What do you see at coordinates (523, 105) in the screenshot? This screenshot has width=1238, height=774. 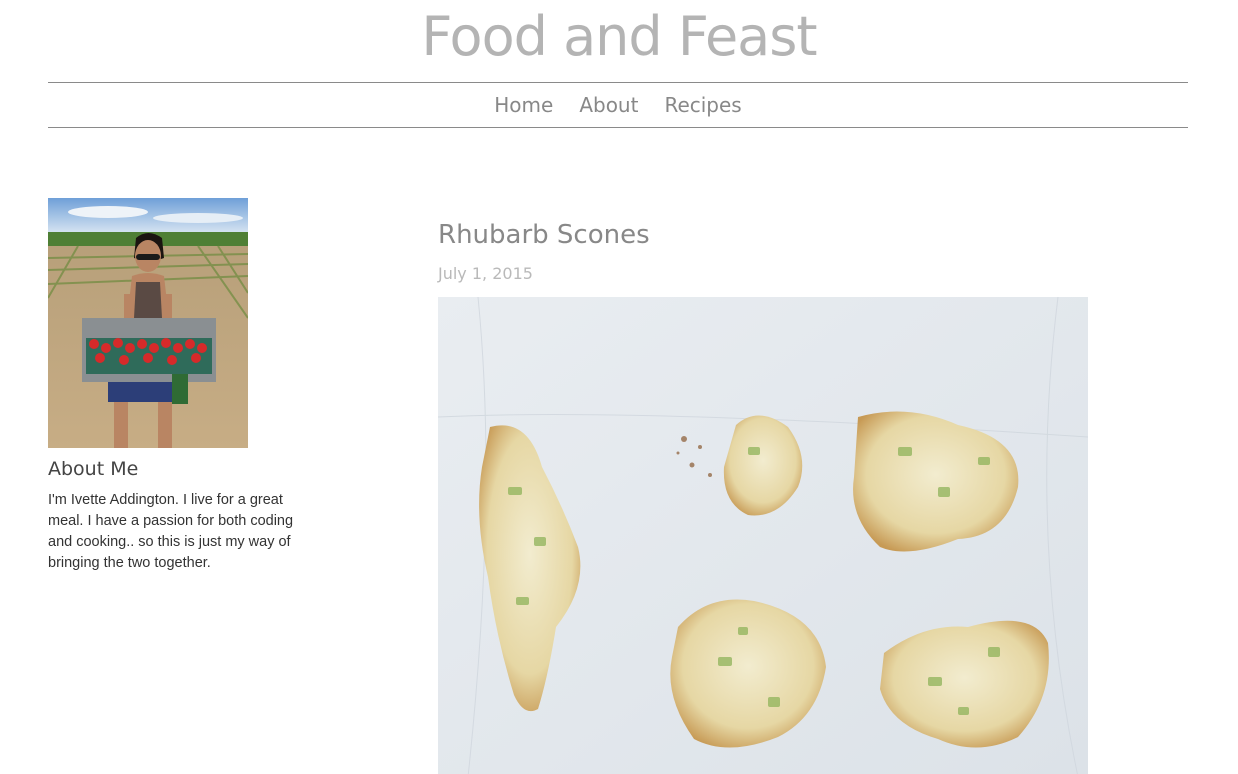 I see `nav-home-link: Home` at bounding box center [523, 105].